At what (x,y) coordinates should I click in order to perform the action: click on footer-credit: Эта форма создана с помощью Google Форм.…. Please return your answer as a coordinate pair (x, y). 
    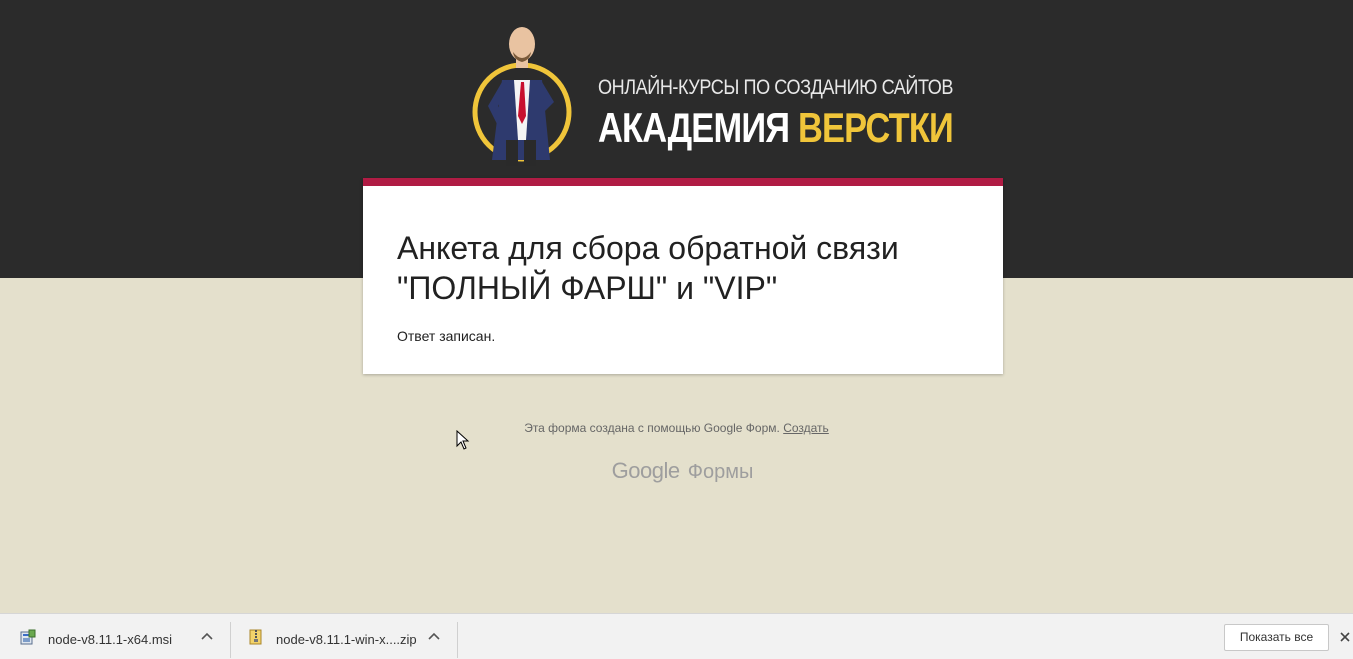
    Looking at the image, I should click on (676, 428).